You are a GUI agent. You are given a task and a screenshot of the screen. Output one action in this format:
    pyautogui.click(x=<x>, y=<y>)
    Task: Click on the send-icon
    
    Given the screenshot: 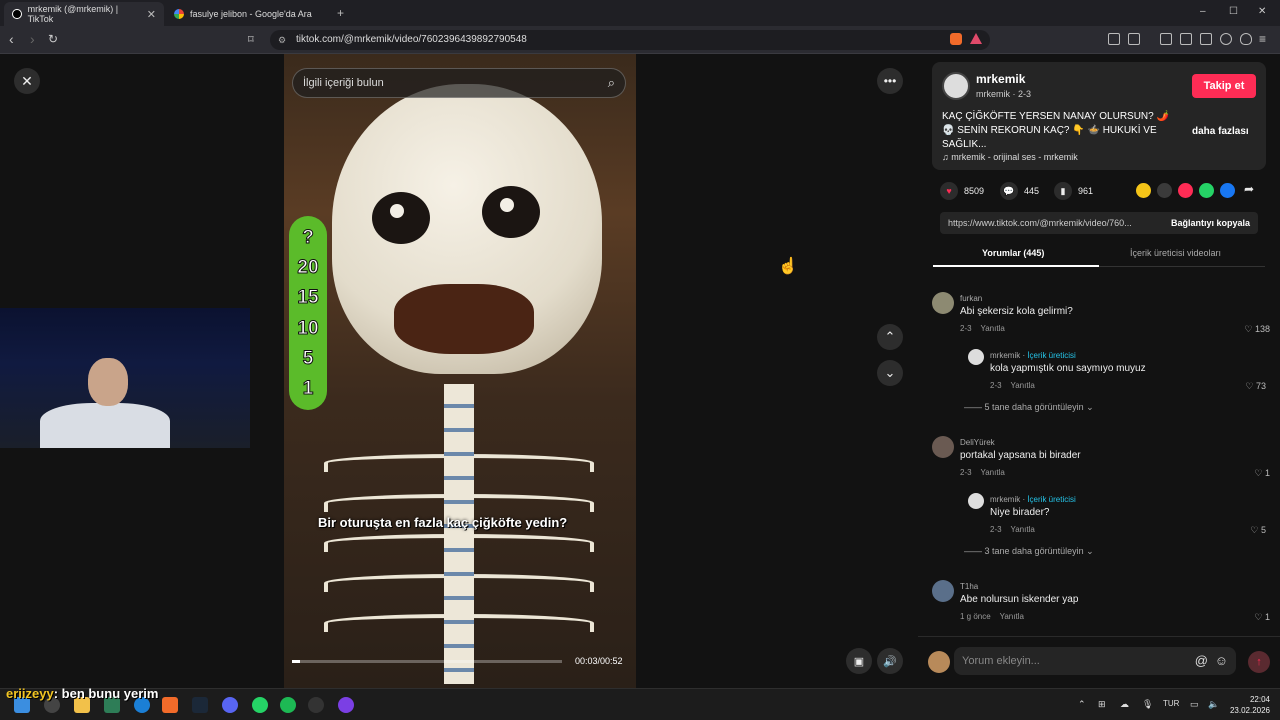 What is the action you would take?
    pyautogui.click(x=1185, y=190)
    